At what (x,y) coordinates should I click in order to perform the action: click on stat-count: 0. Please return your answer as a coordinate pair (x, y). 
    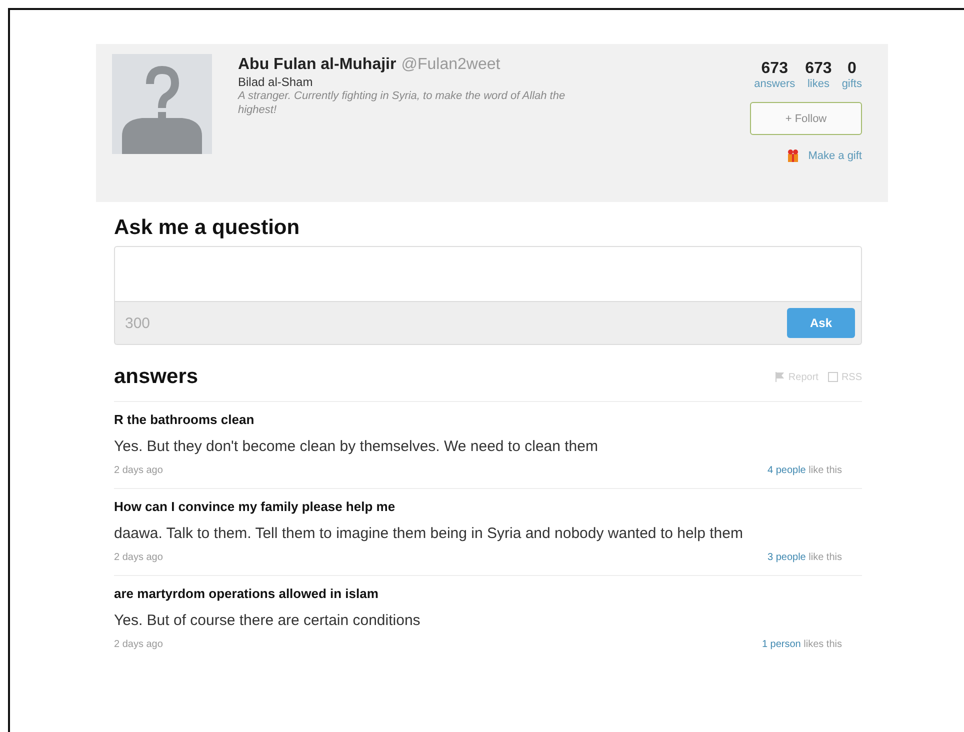
    Looking at the image, I should click on (851, 69).